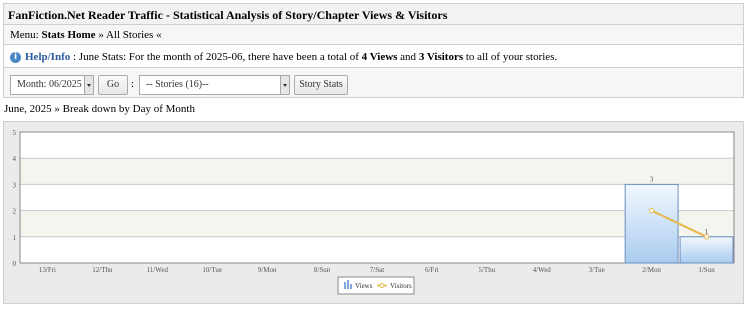  I want to click on stories-select: -- Stories (16)--, so click(214, 85).